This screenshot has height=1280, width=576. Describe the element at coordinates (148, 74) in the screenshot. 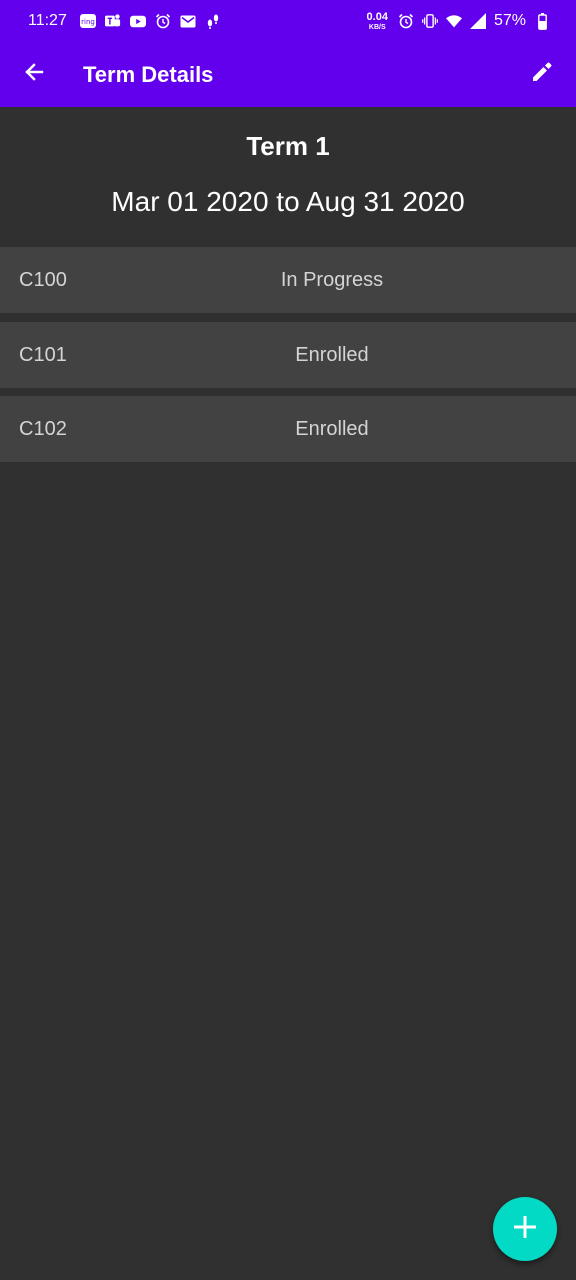

I see `page-title: Term Details` at that location.